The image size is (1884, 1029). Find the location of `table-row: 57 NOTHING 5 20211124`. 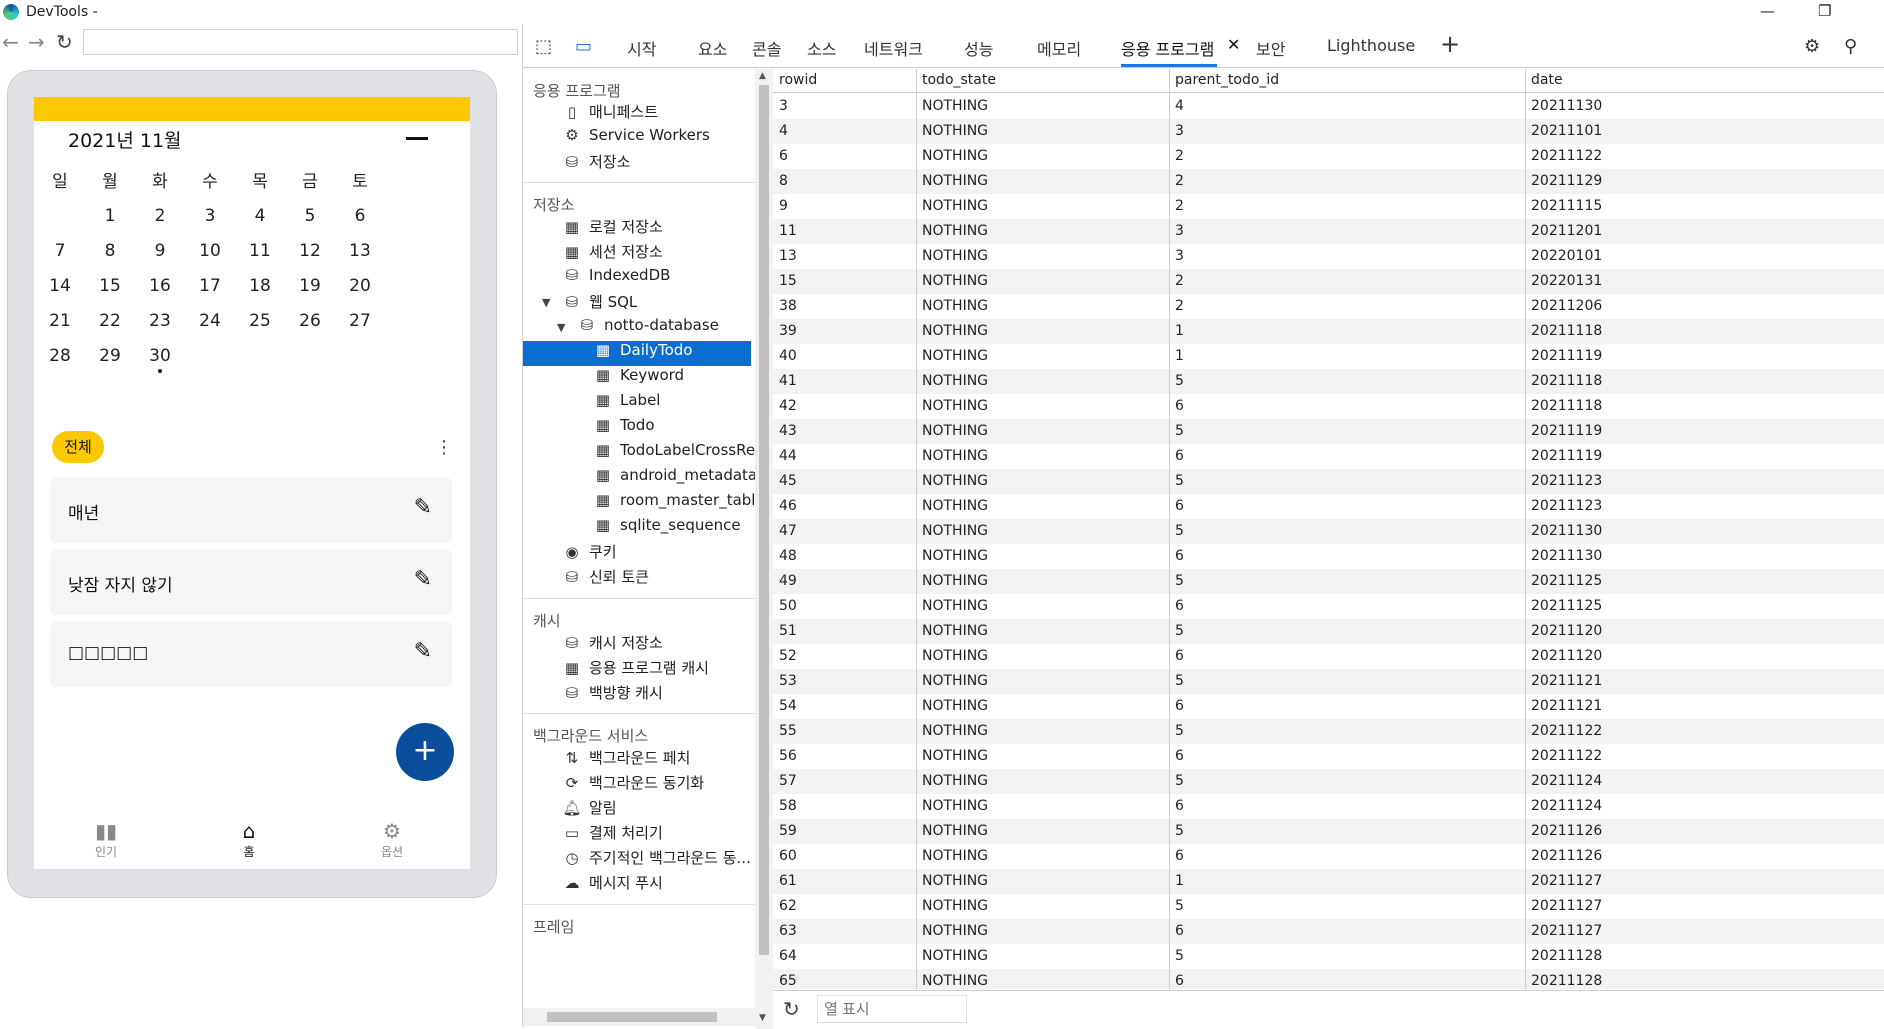

table-row: 57 NOTHING 5 20211124 is located at coordinates (1328, 781).